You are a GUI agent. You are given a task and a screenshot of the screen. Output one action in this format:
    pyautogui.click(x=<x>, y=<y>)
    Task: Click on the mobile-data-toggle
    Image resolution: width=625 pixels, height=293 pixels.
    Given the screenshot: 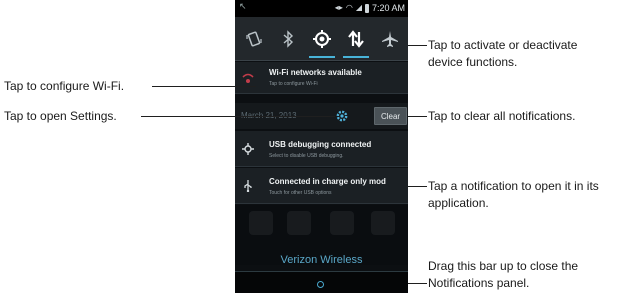 What is the action you would take?
    pyautogui.click(x=356, y=39)
    